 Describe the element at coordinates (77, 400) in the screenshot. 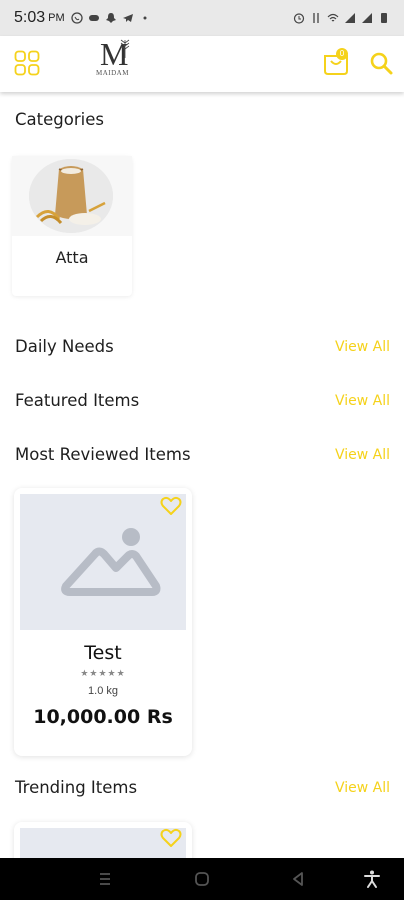

I see `section-title-featured: Featured Items` at that location.